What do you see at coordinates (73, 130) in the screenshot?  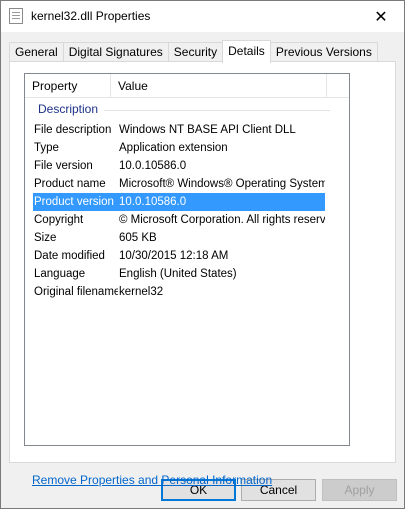 I see `property-name: File description` at bounding box center [73, 130].